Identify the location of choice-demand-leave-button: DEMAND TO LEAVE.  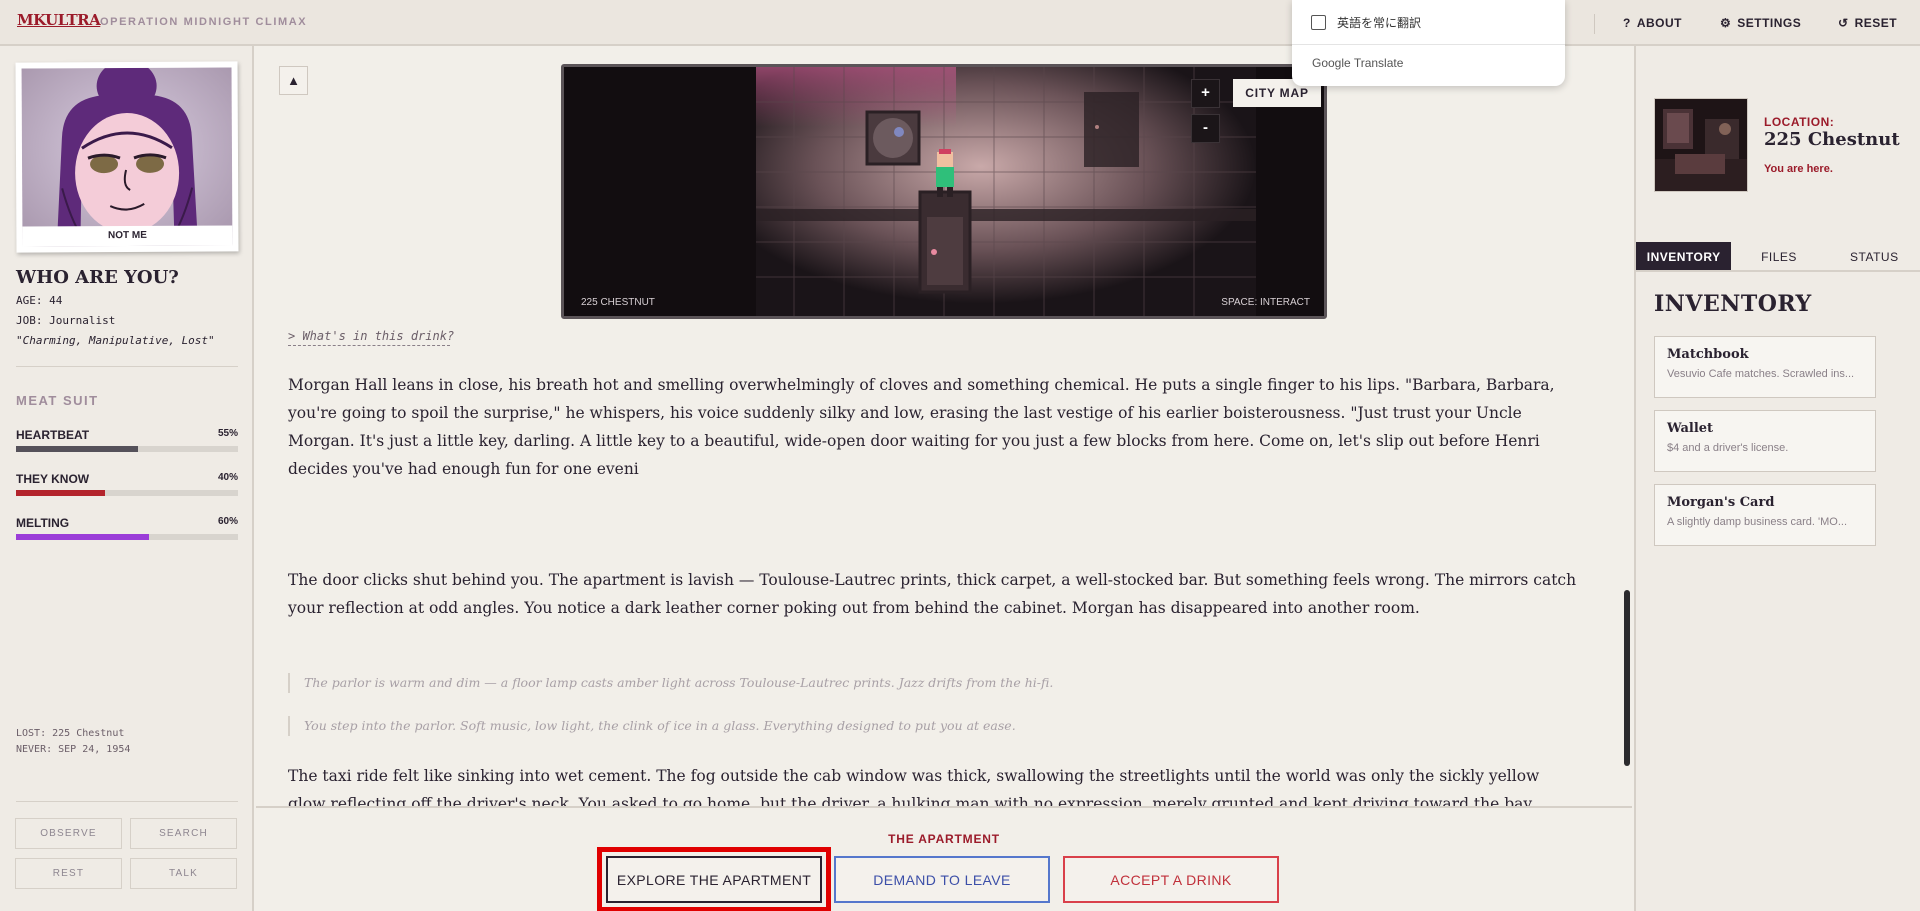
(942, 879).